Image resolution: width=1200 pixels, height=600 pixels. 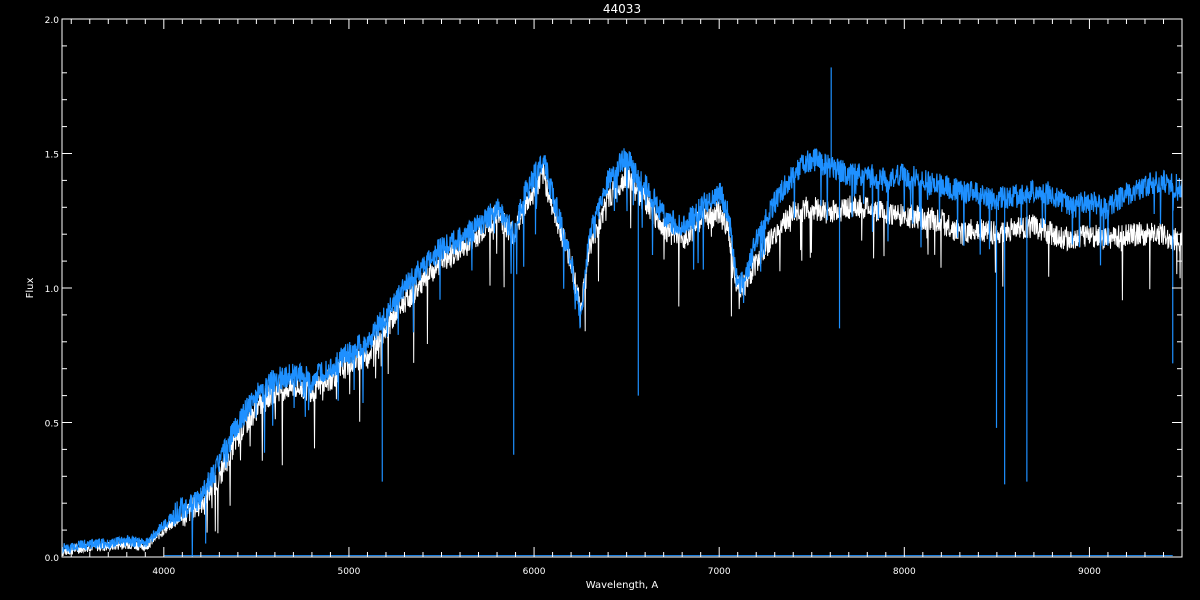 I want to click on y-tick-label: 2.0, so click(x=52, y=21).